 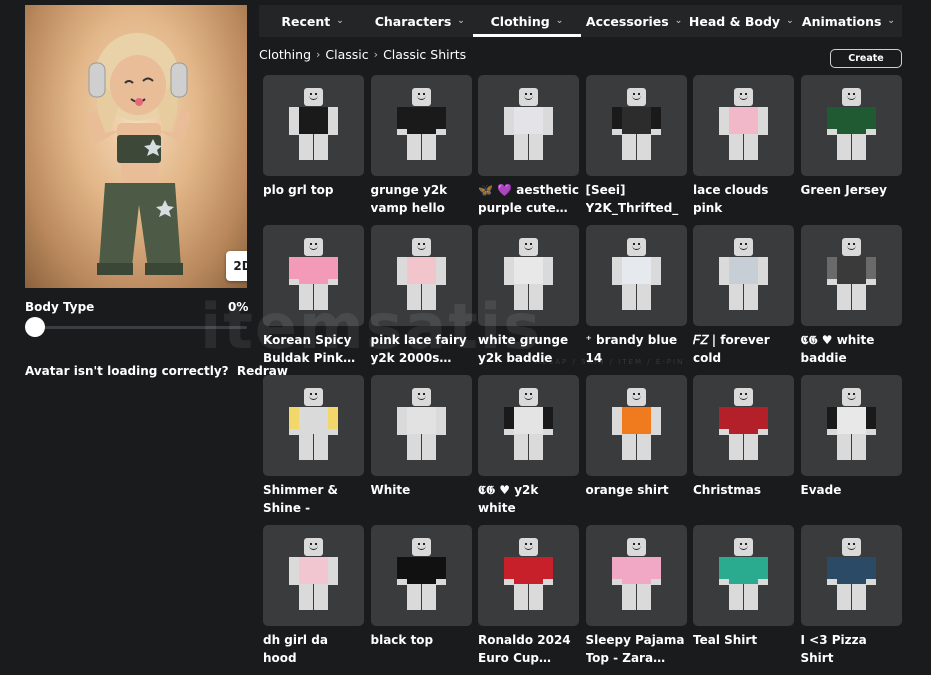 I want to click on item-name: White, so click(x=390, y=490).